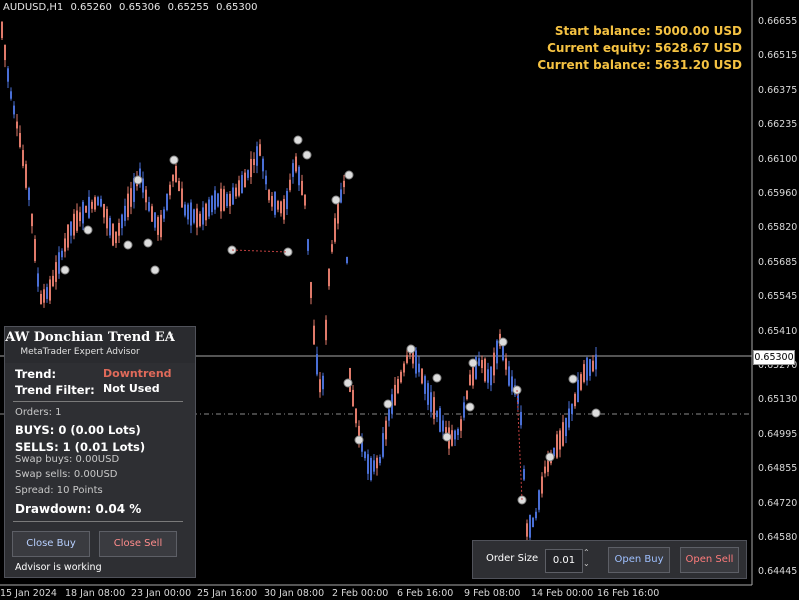 The image size is (799, 600). I want to click on trade-link-line, so click(260, 251).